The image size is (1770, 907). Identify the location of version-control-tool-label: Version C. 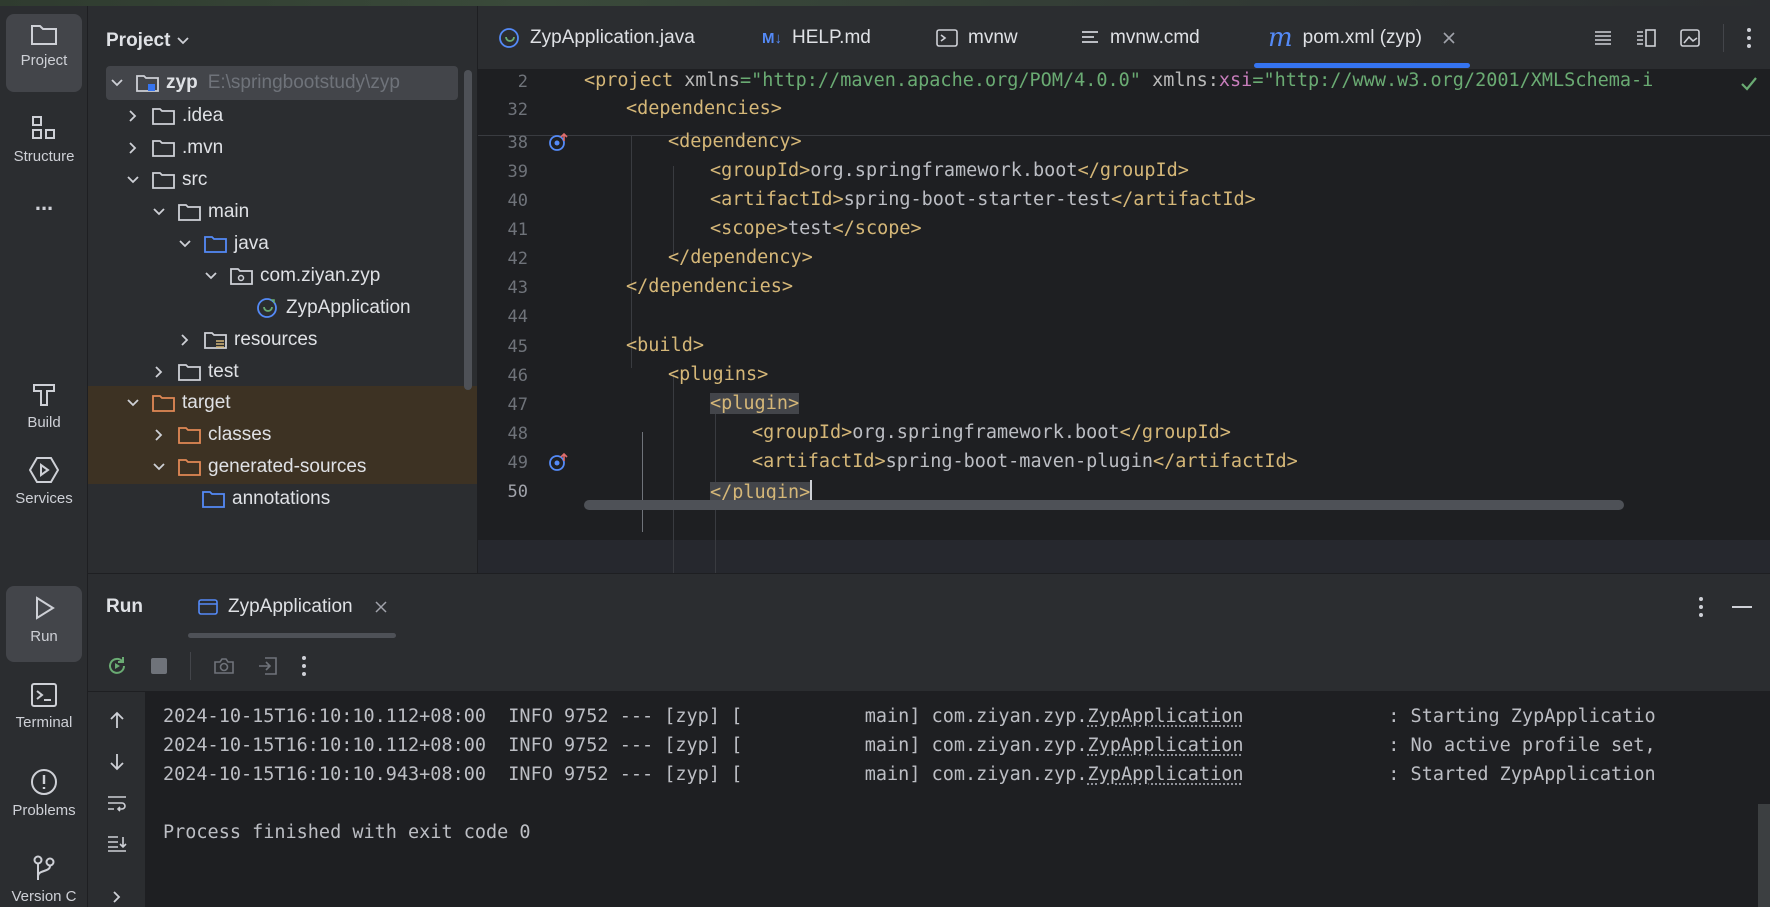
(44, 896).